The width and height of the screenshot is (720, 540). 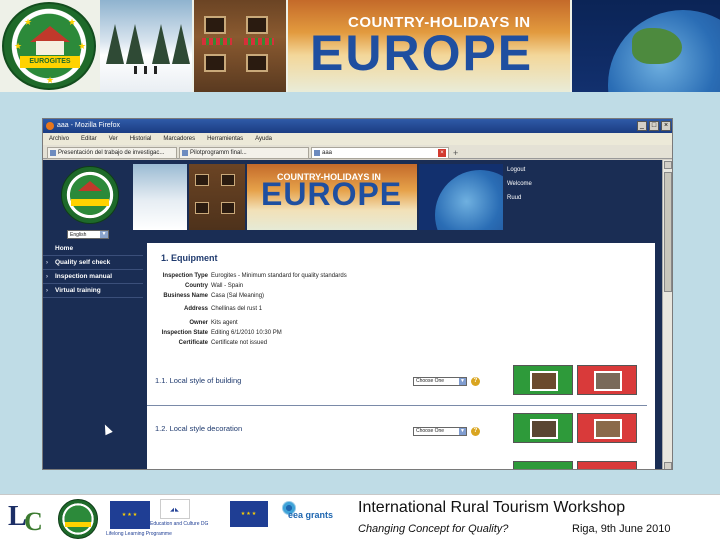 What do you see at coordinates (217, 197) in the screenshot?
I see `site-photo-house` at bounding box center [217, 197].